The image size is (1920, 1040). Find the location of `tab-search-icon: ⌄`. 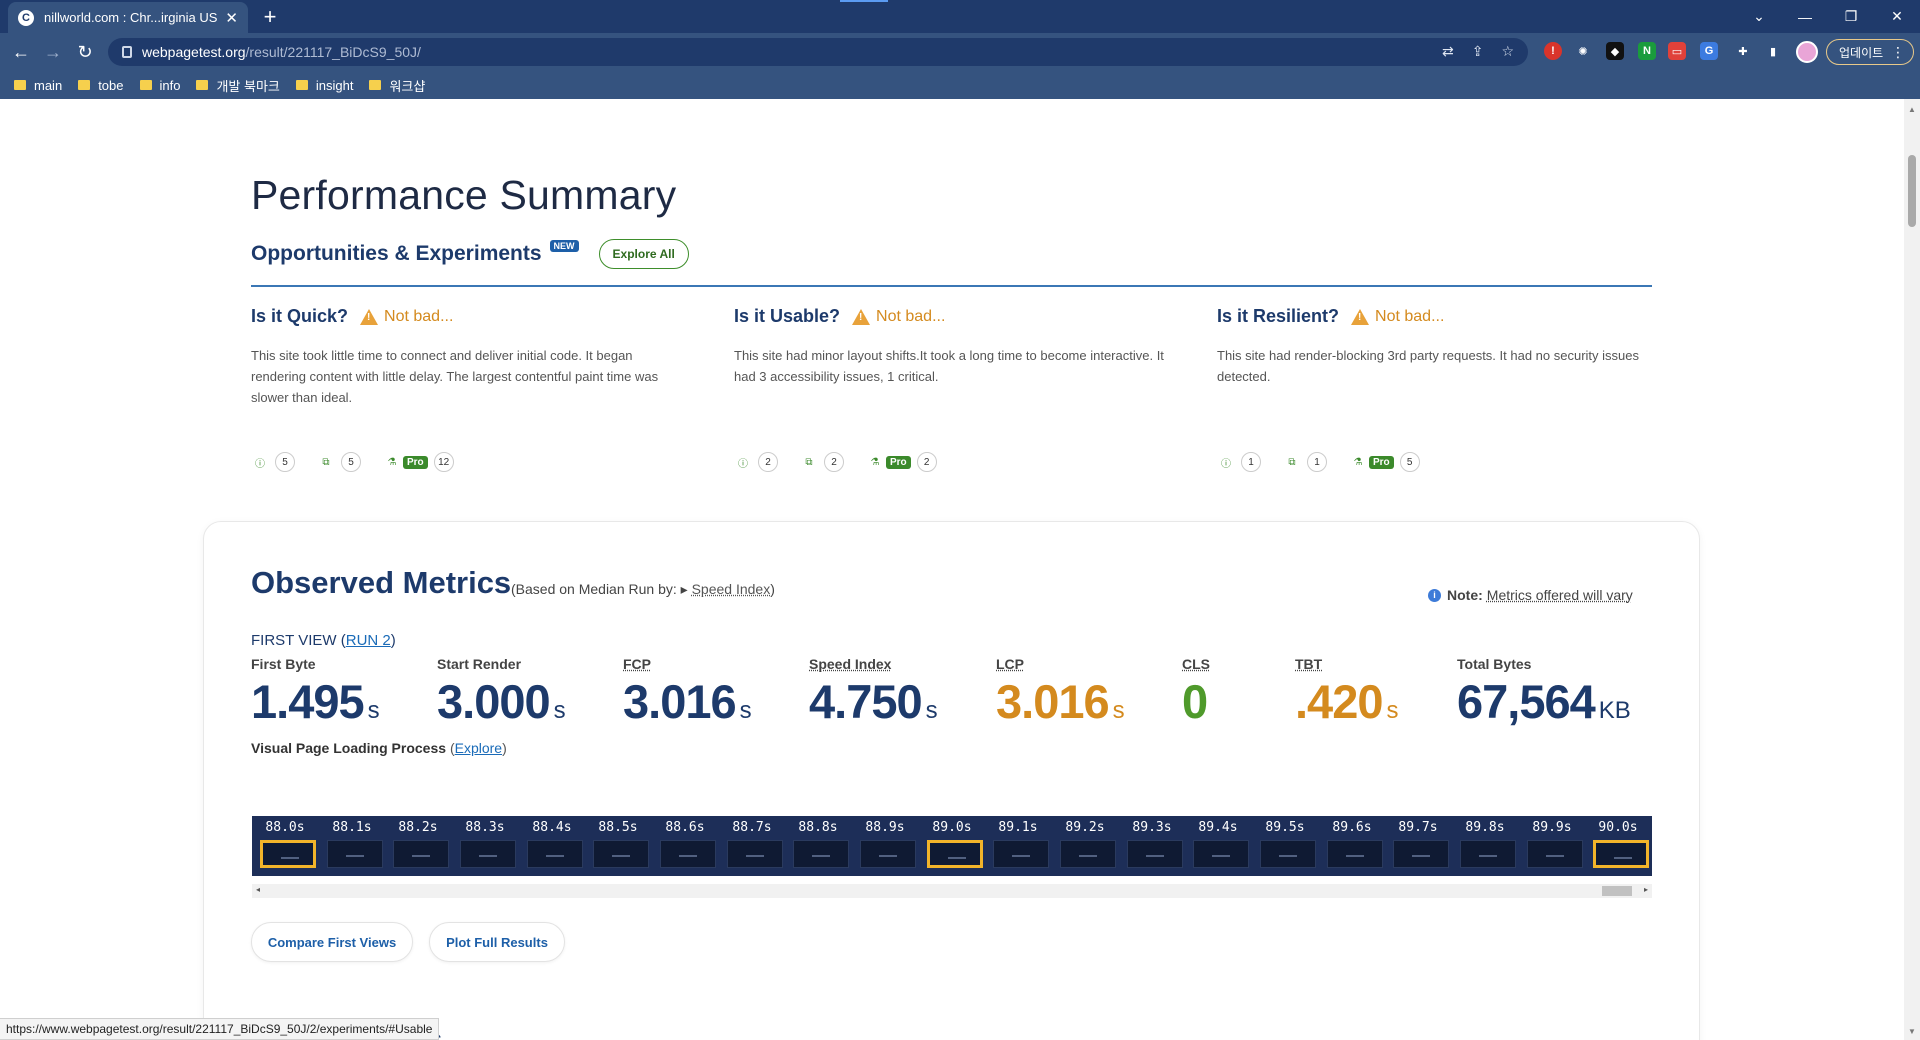

tab-search-icon: ⌄ is located at coordinates (1759, 16).